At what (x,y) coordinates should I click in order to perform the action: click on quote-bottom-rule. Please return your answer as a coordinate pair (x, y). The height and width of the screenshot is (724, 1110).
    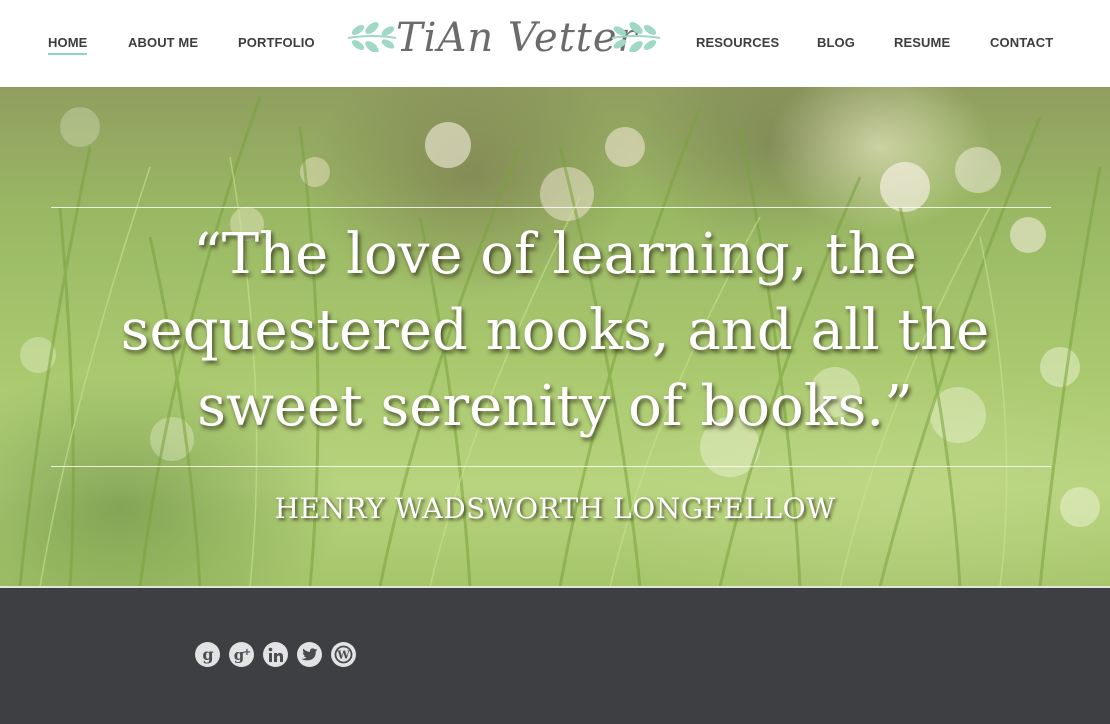
    Looking at the image, I should click on (551, 466).